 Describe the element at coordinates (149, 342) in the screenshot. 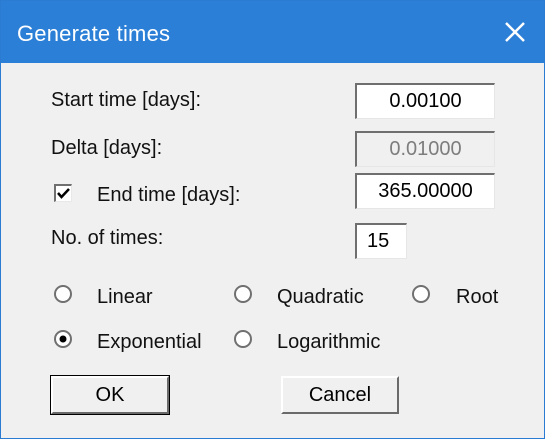

I see `radio-exponential-label: Exponential` at that location.